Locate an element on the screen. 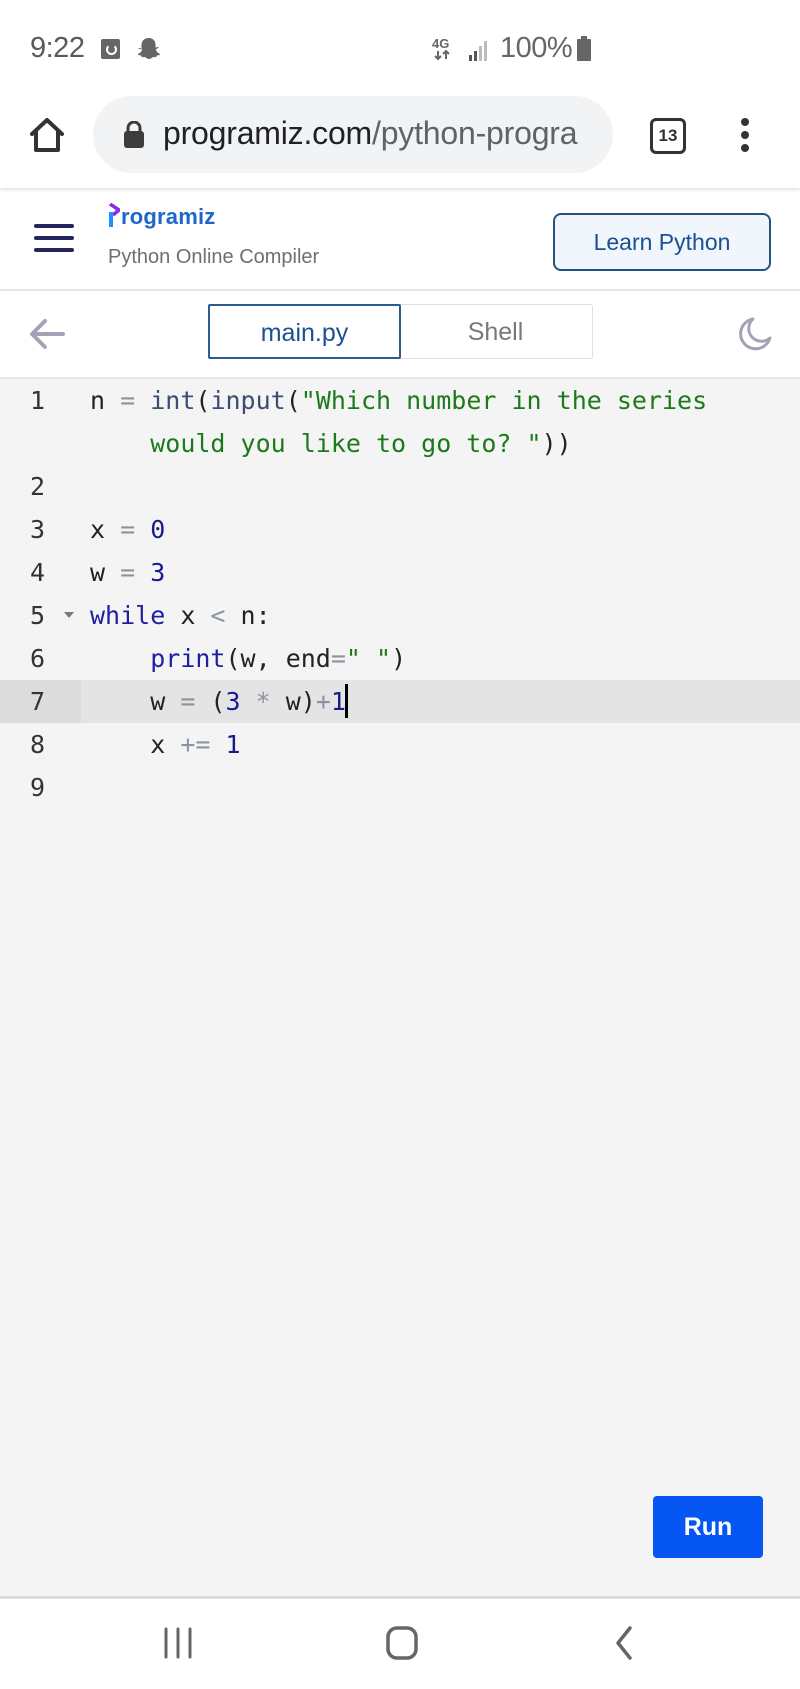 The height and width of the screenshot is (1689, 800). programiz-logo: rogramiz is located at coordinates (162, 216).